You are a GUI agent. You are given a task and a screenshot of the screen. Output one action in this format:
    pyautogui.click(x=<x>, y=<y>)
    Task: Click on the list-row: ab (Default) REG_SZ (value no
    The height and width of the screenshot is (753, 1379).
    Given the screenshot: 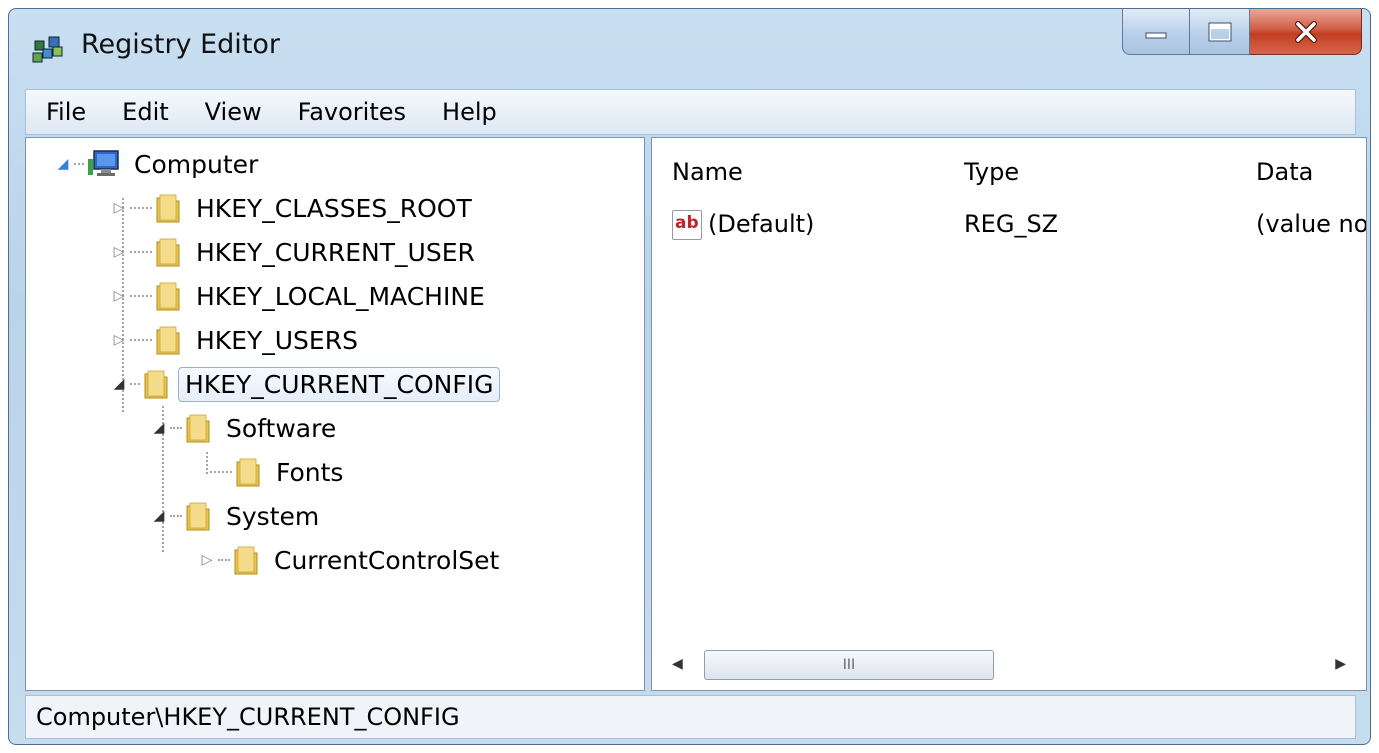 What is the action you would take?
    pyautogui.click(x=1009, y=226)
    